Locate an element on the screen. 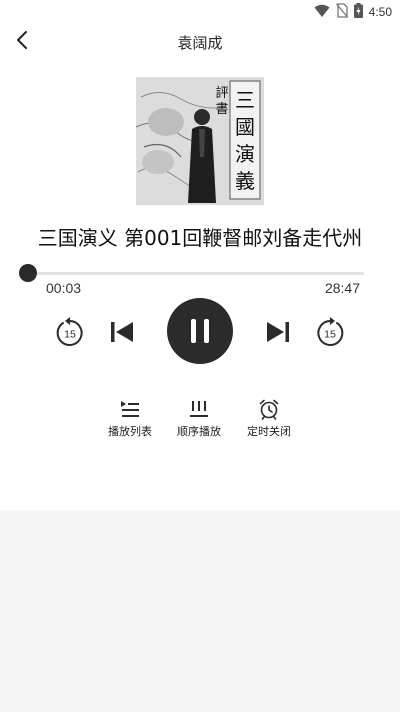  sequential-play-button: 顺序播放 is located at coordinates (199, 418).